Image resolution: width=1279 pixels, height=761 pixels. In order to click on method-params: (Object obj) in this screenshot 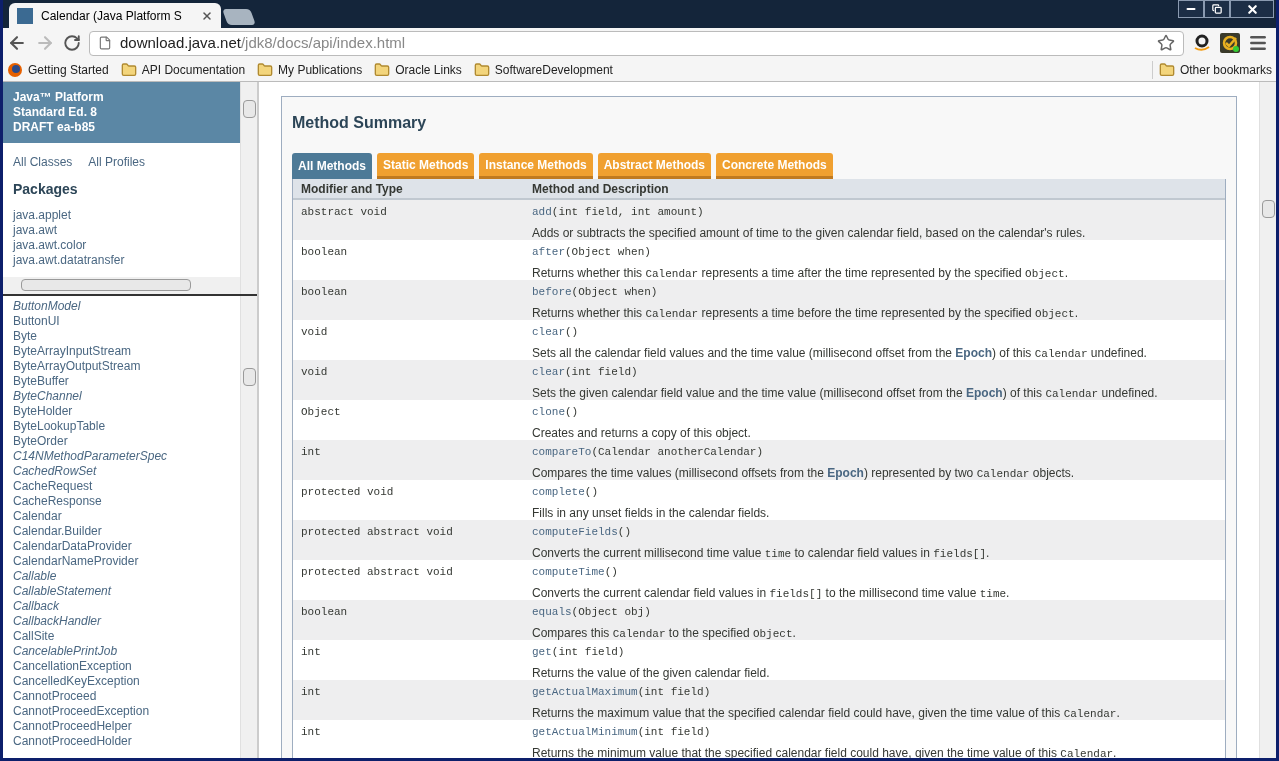, I will do `click(611, 612)`.